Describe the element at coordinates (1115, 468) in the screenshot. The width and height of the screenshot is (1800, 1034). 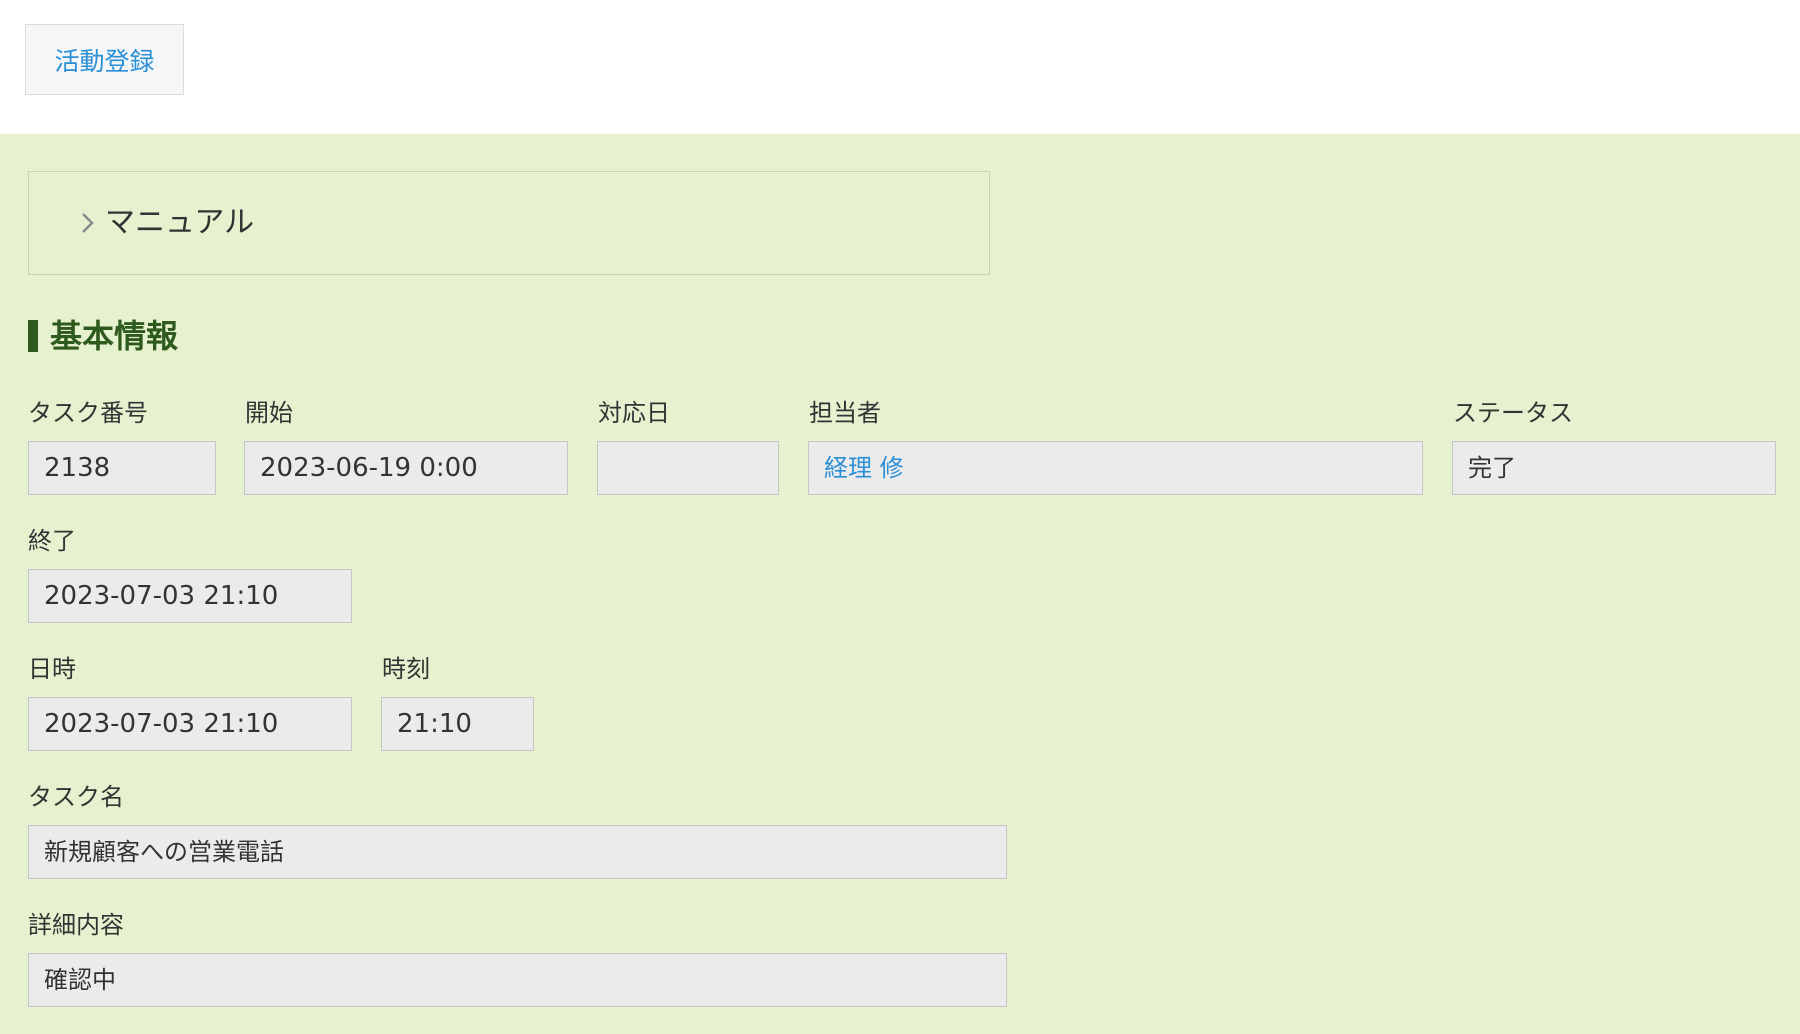
I see `assignee-field: 経理 修` at that location.